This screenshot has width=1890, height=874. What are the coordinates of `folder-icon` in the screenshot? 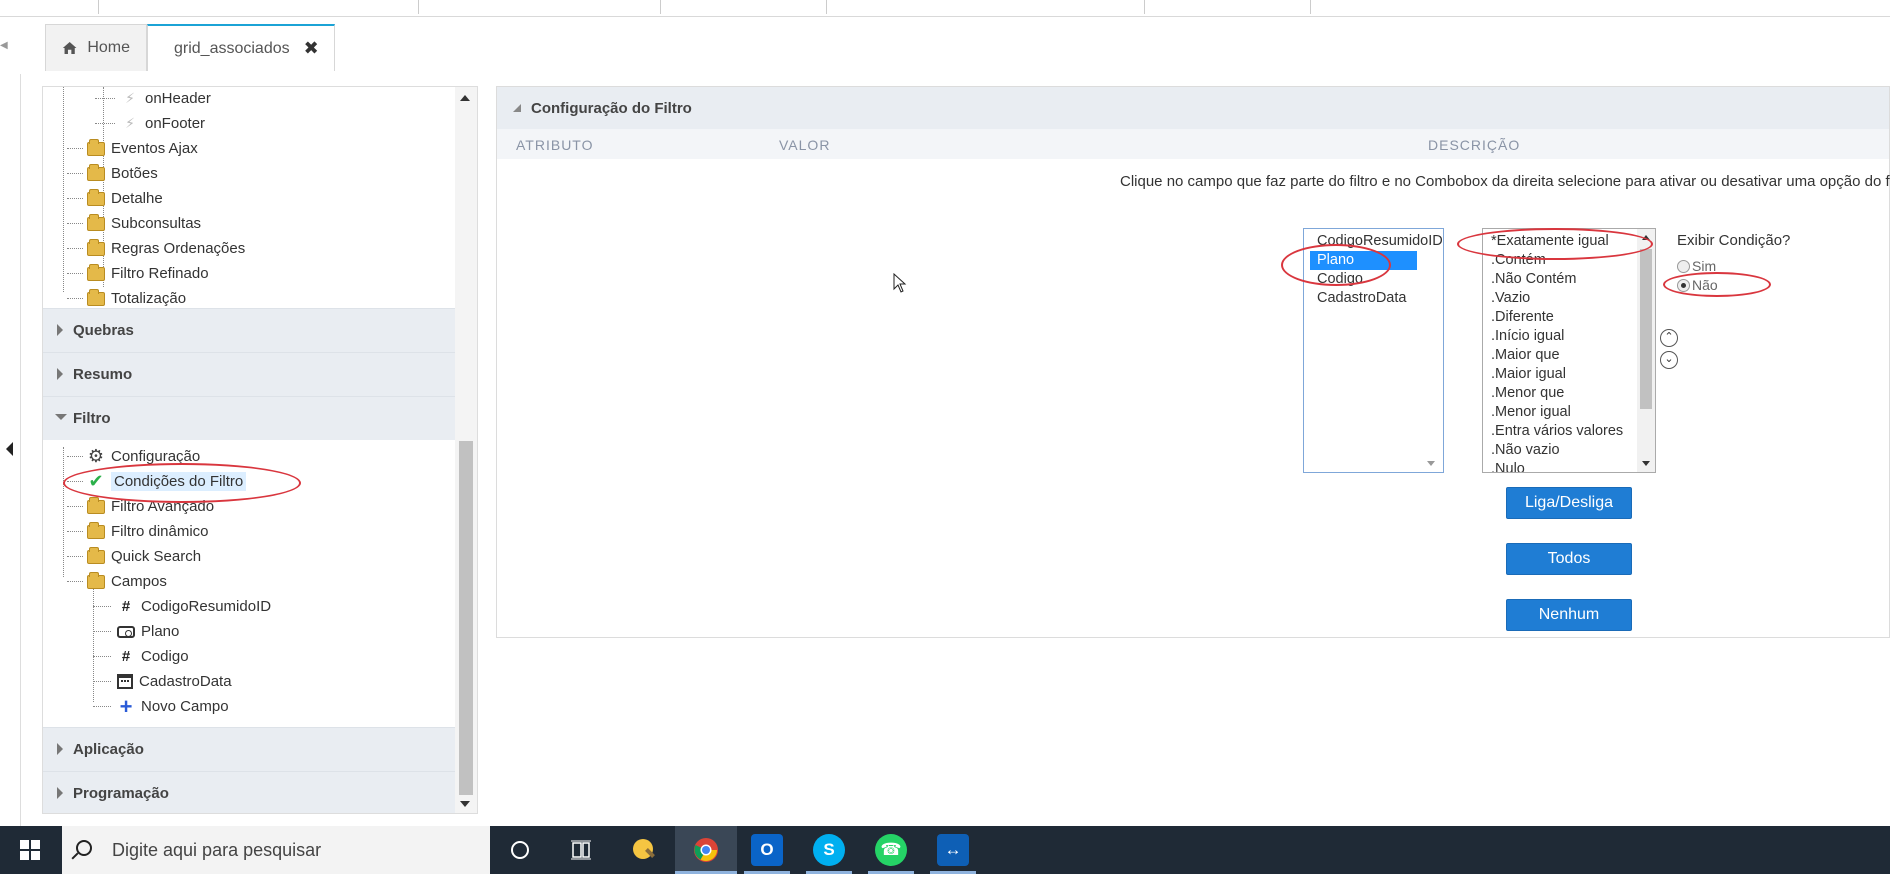 It's located at (96, 222).